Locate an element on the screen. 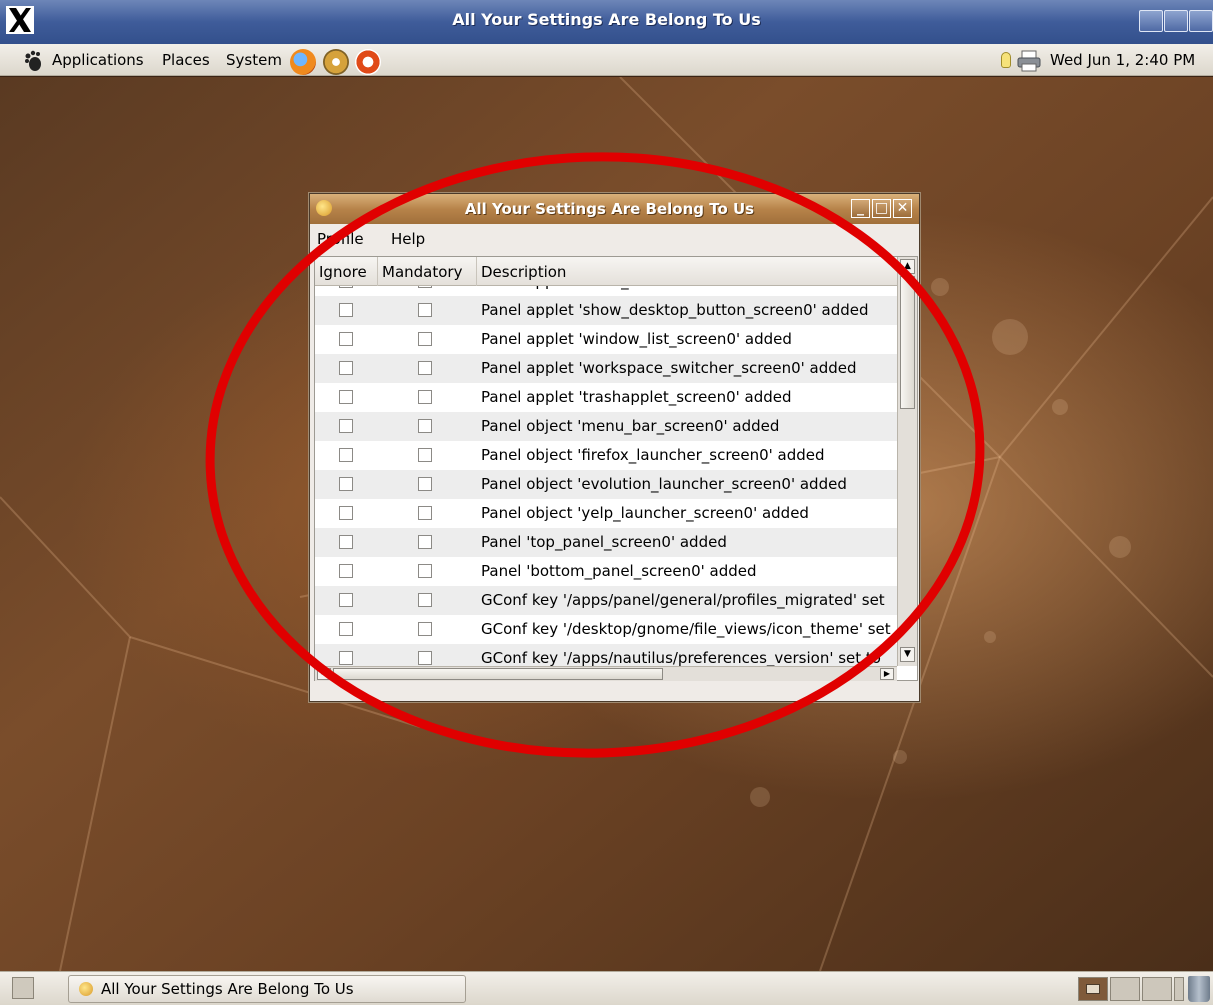  scroll-up-arrow-icon: ▲ is located at coordinates (907, 266).